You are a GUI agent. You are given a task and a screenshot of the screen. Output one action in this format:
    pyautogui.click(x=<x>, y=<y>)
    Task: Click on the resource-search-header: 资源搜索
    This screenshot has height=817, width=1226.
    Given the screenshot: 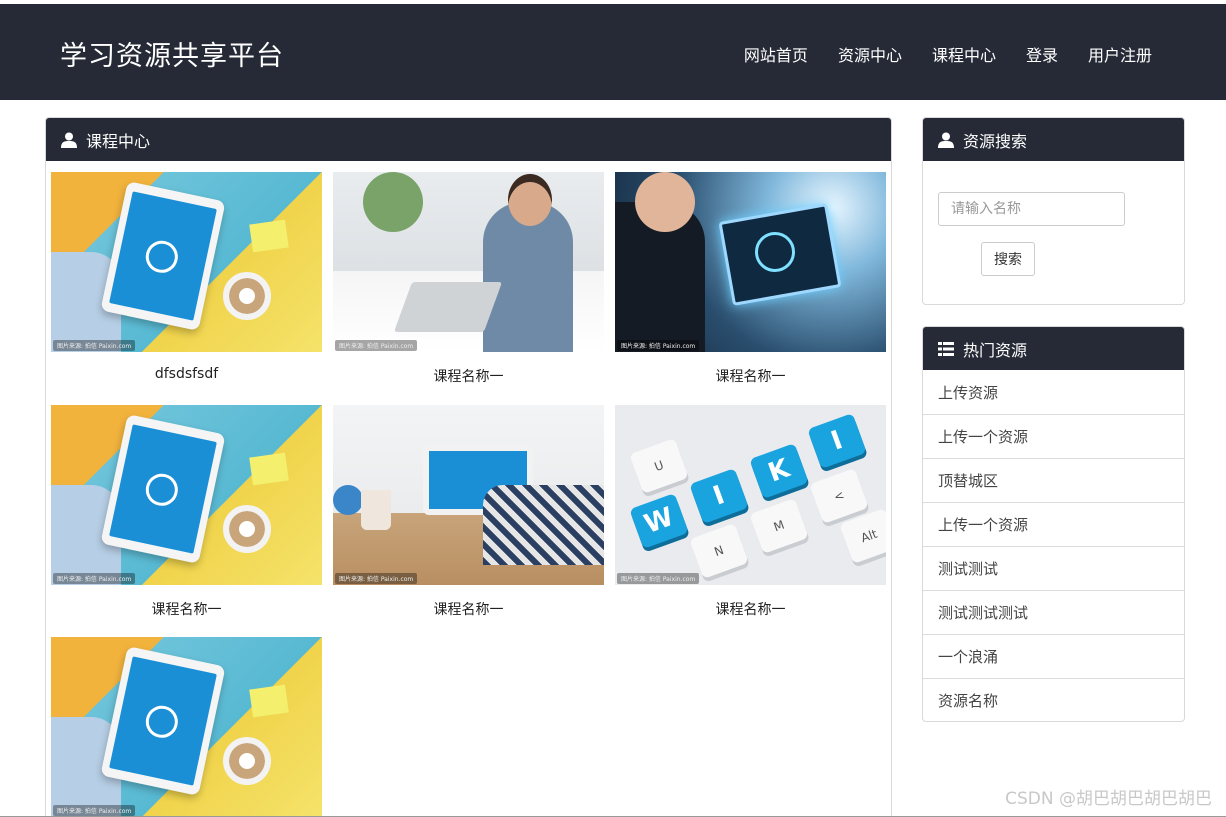 What is the action you would take?
    pyautogui.click(x=1053, y=139)
    